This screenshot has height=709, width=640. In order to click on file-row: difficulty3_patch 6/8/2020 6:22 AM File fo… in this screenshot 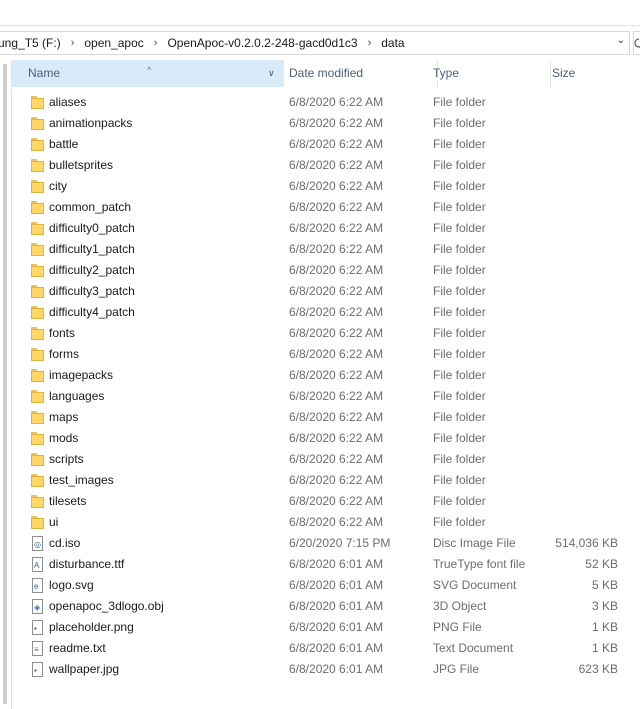, I will do `click(326, 291)`.